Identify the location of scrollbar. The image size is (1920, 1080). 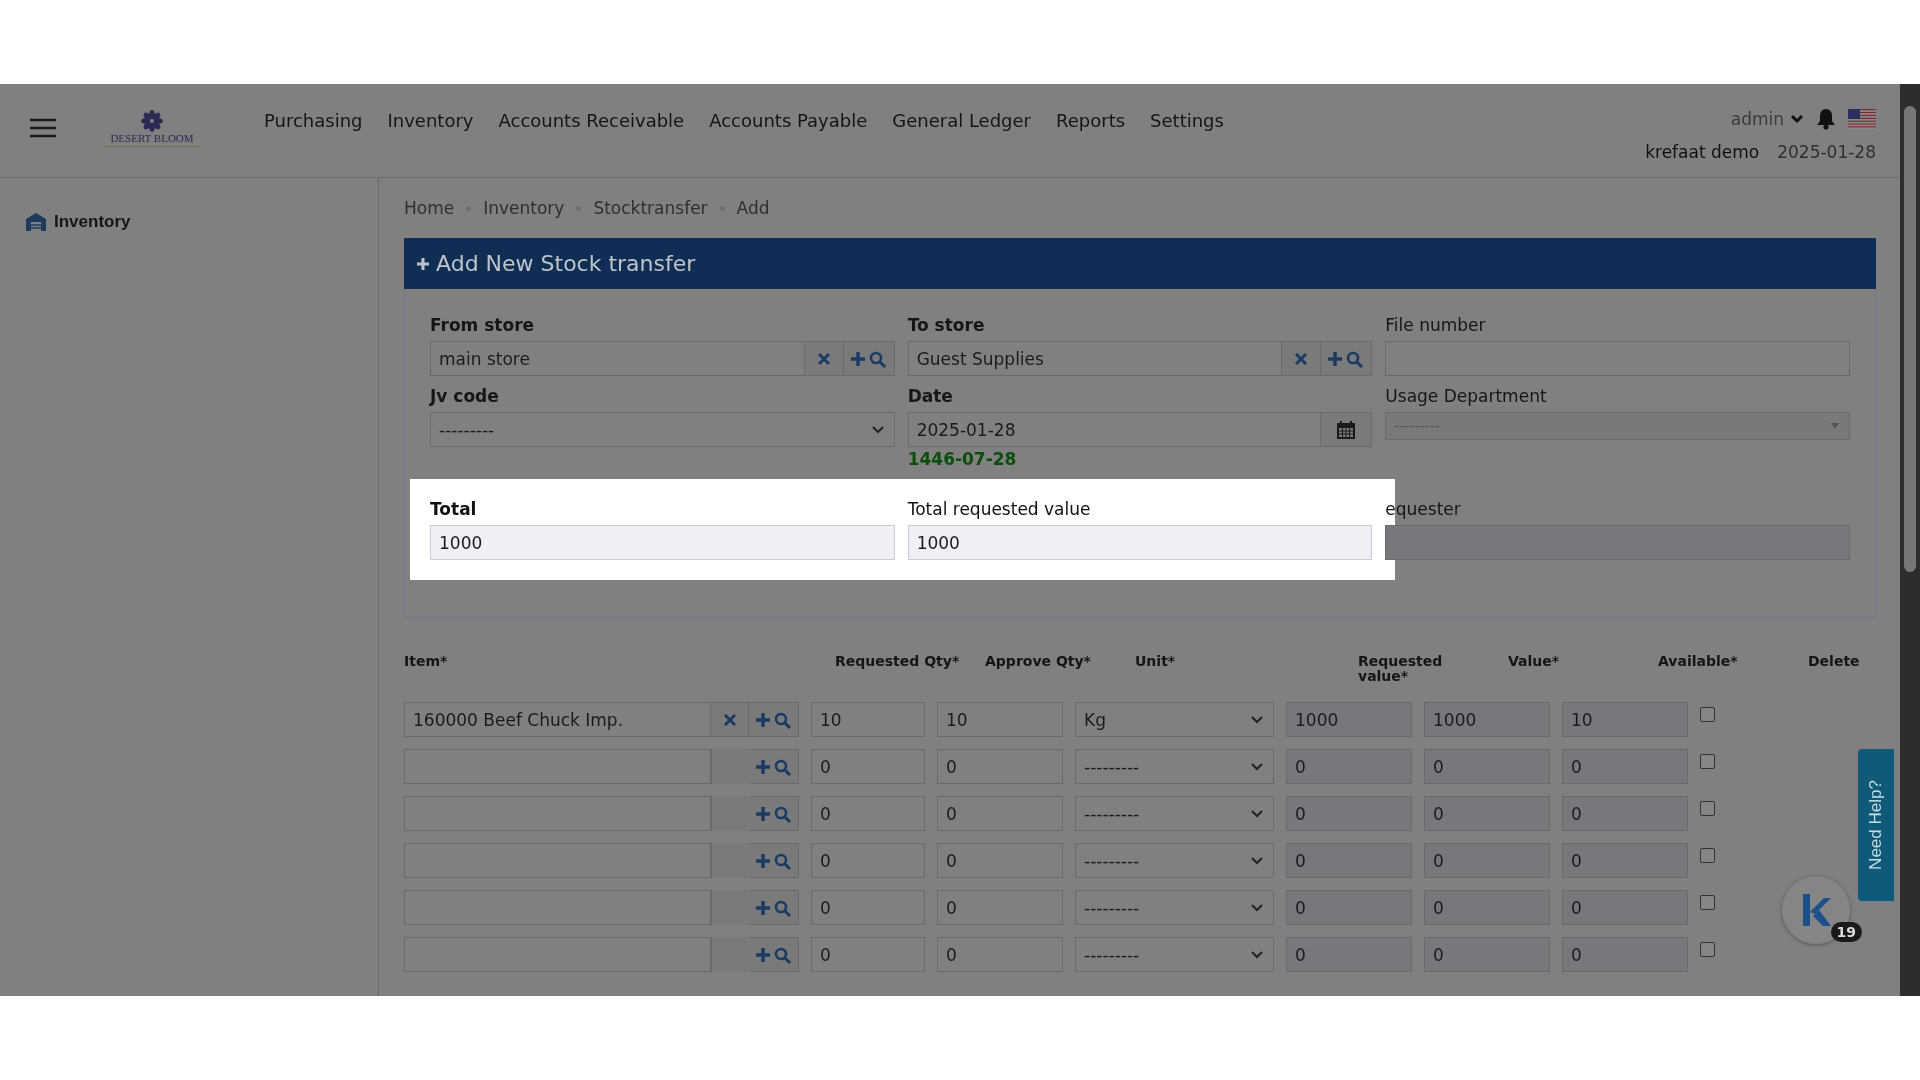
(1910, 540).